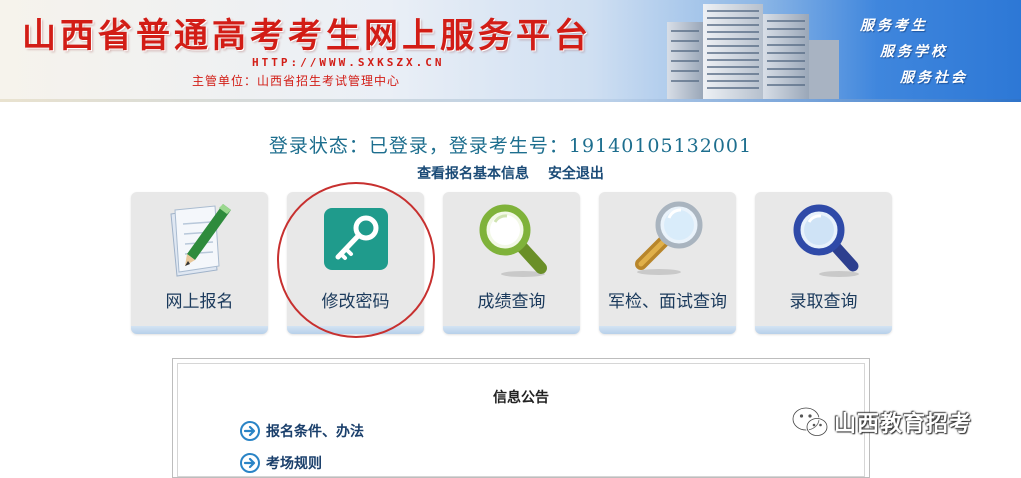 Image resolution: width=1021 pixels, height=478 pixels. Describe the element at coordinates (510, 146) in the screenshot. I see `login-status: 登录状态：已登录，登录考生号：19140105132001` at that location.